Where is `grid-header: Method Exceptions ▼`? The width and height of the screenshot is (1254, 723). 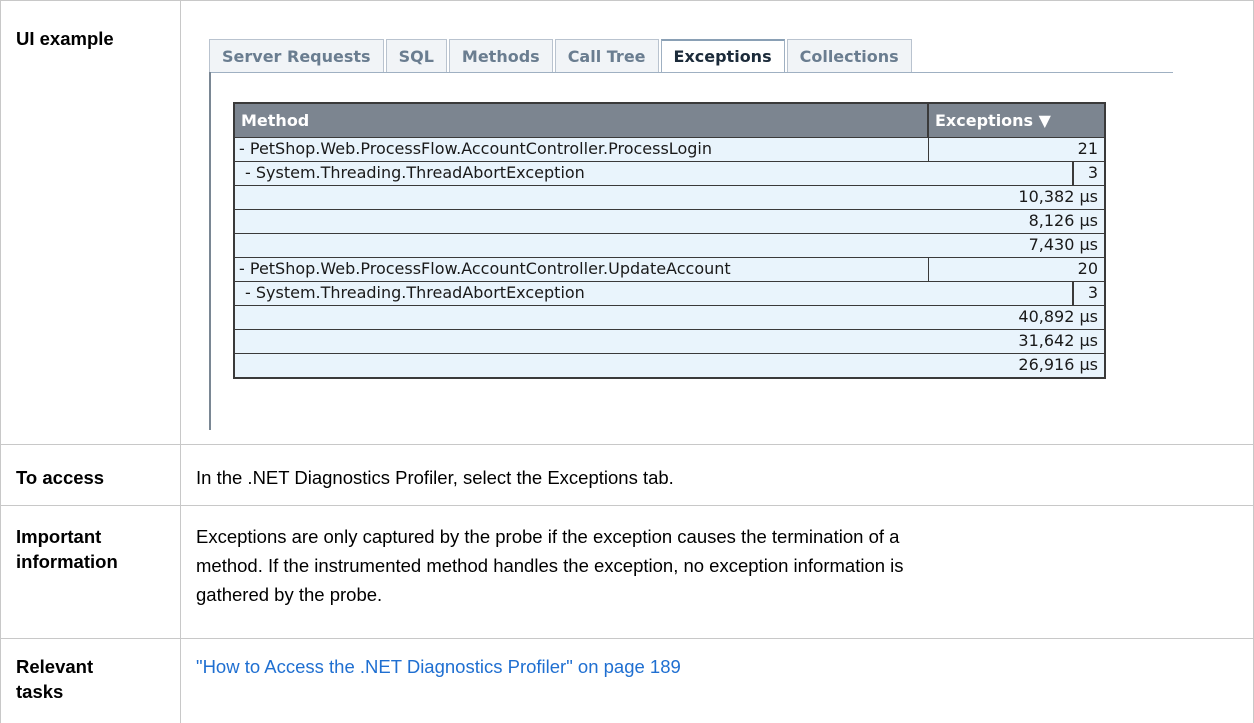 grid-header: Method Exceptions ▼ is located at coordinates (669, 120).